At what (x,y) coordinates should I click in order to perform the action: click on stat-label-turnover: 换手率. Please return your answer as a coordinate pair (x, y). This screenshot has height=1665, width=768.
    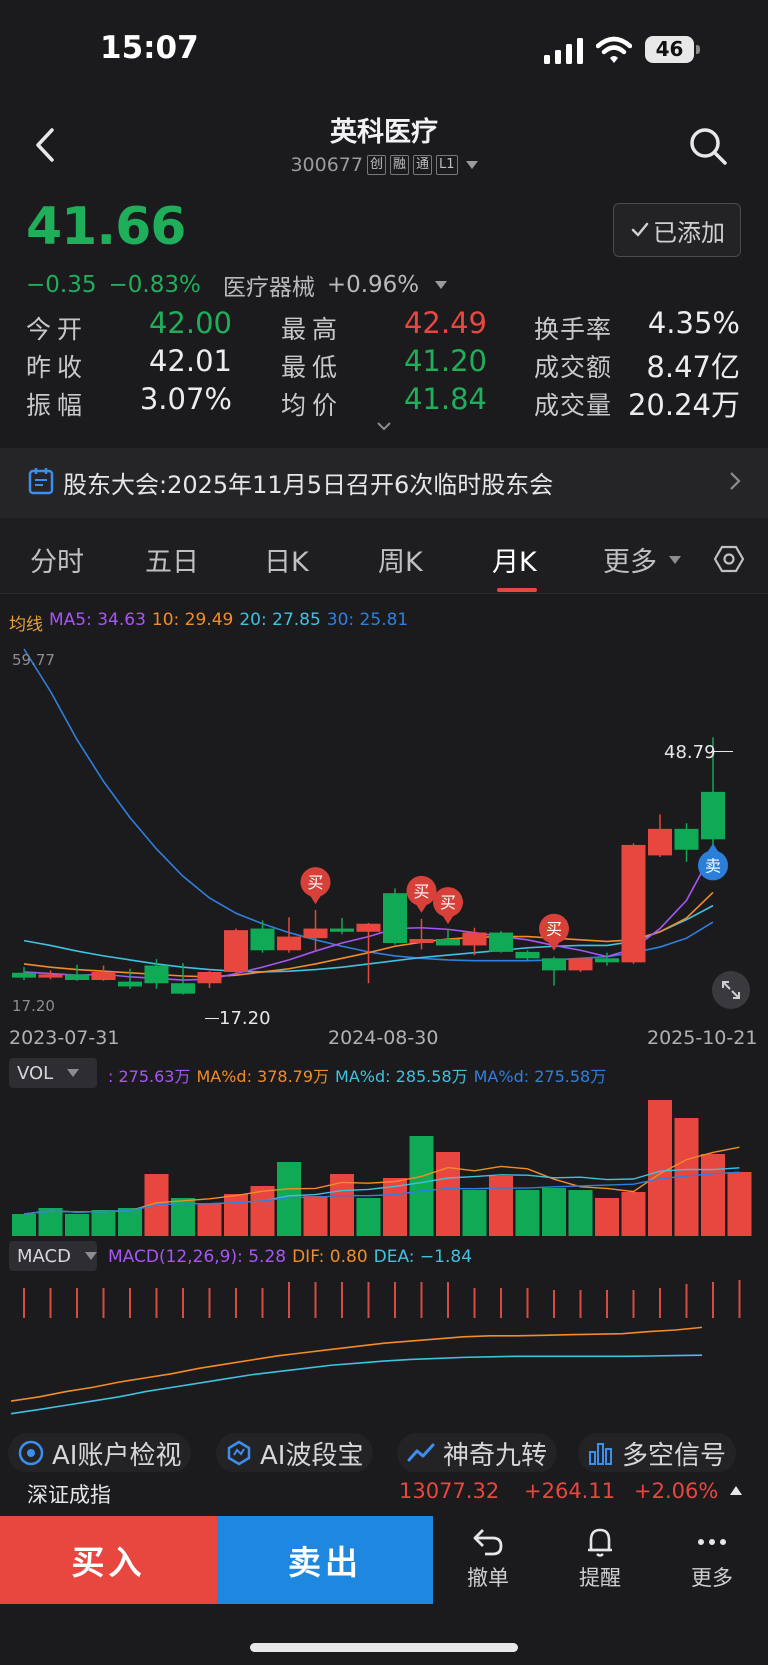
    Looking at the image, I should click on (573, 329).